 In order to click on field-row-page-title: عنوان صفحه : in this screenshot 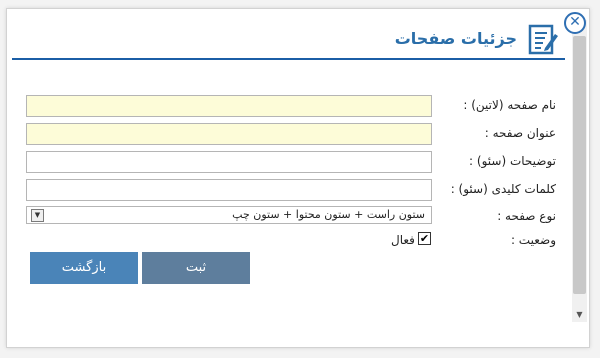, I will do `click(291, 134)`.